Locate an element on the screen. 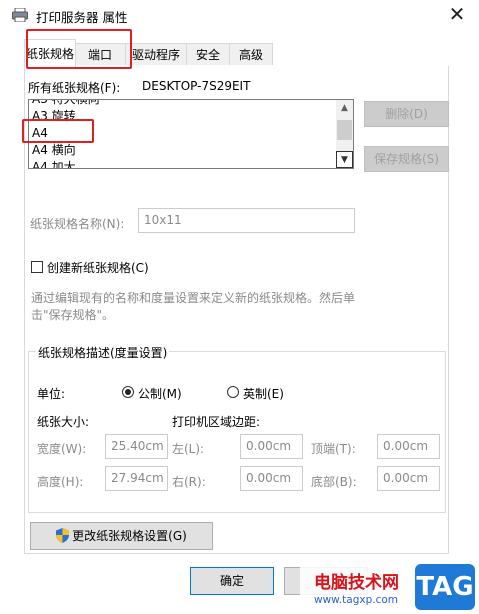  close-button: ✕ is located at coordinates (457, 14).